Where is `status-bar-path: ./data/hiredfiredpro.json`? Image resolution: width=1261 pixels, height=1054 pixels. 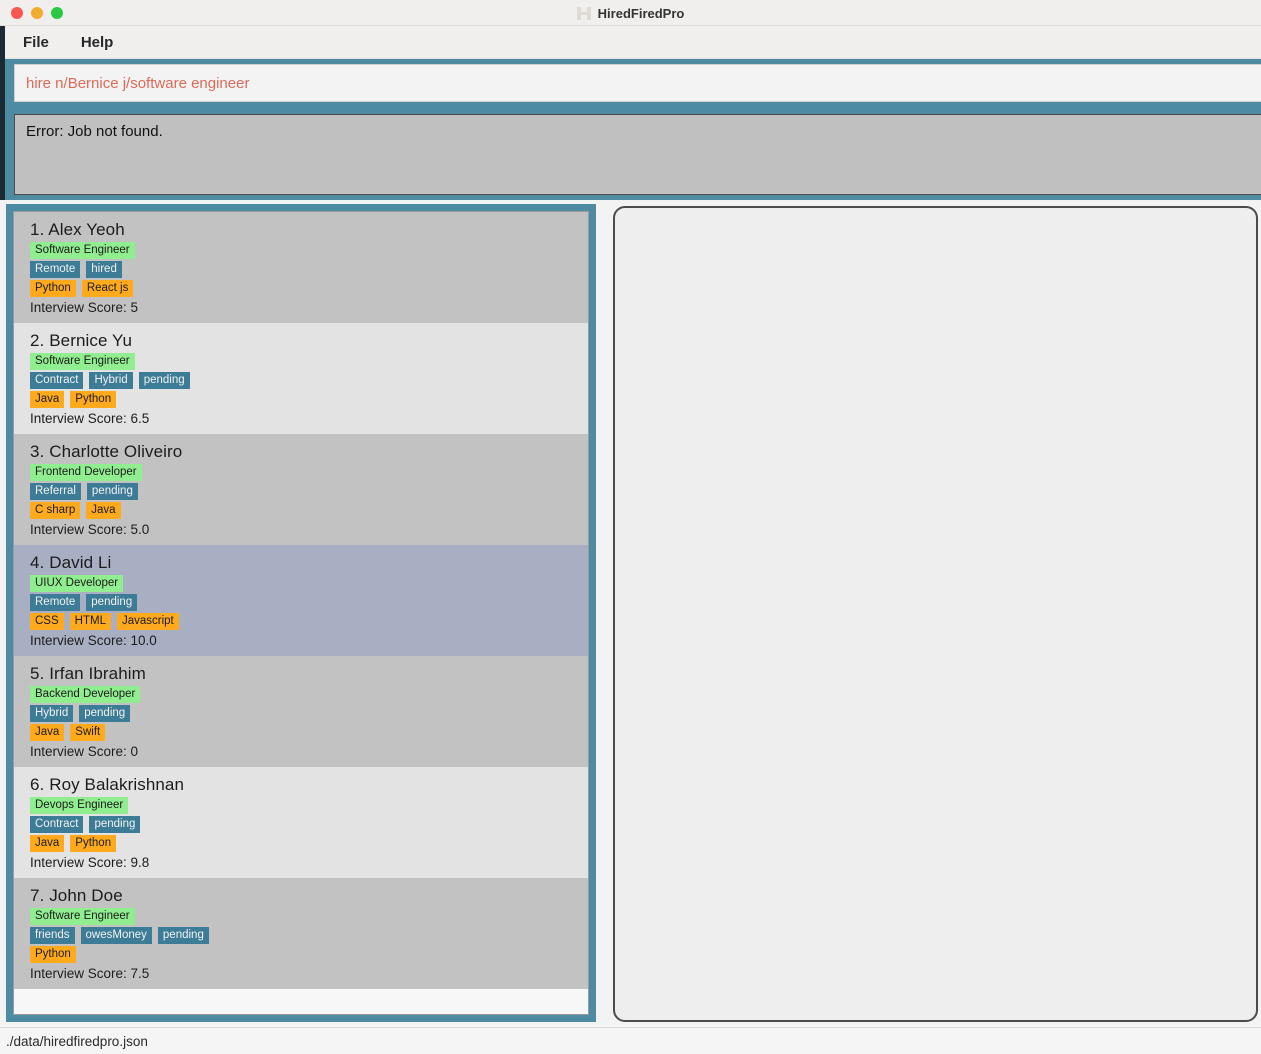 status-bar-path: ./data/hiredfiredpro.json is located at coordinates (77, 1041).